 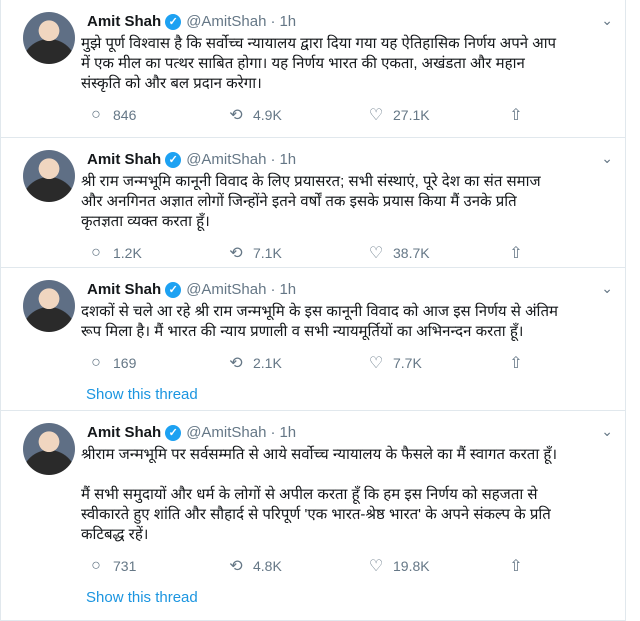 I want to click on retweet-count: 4.8K, so click(x=267, y=566).